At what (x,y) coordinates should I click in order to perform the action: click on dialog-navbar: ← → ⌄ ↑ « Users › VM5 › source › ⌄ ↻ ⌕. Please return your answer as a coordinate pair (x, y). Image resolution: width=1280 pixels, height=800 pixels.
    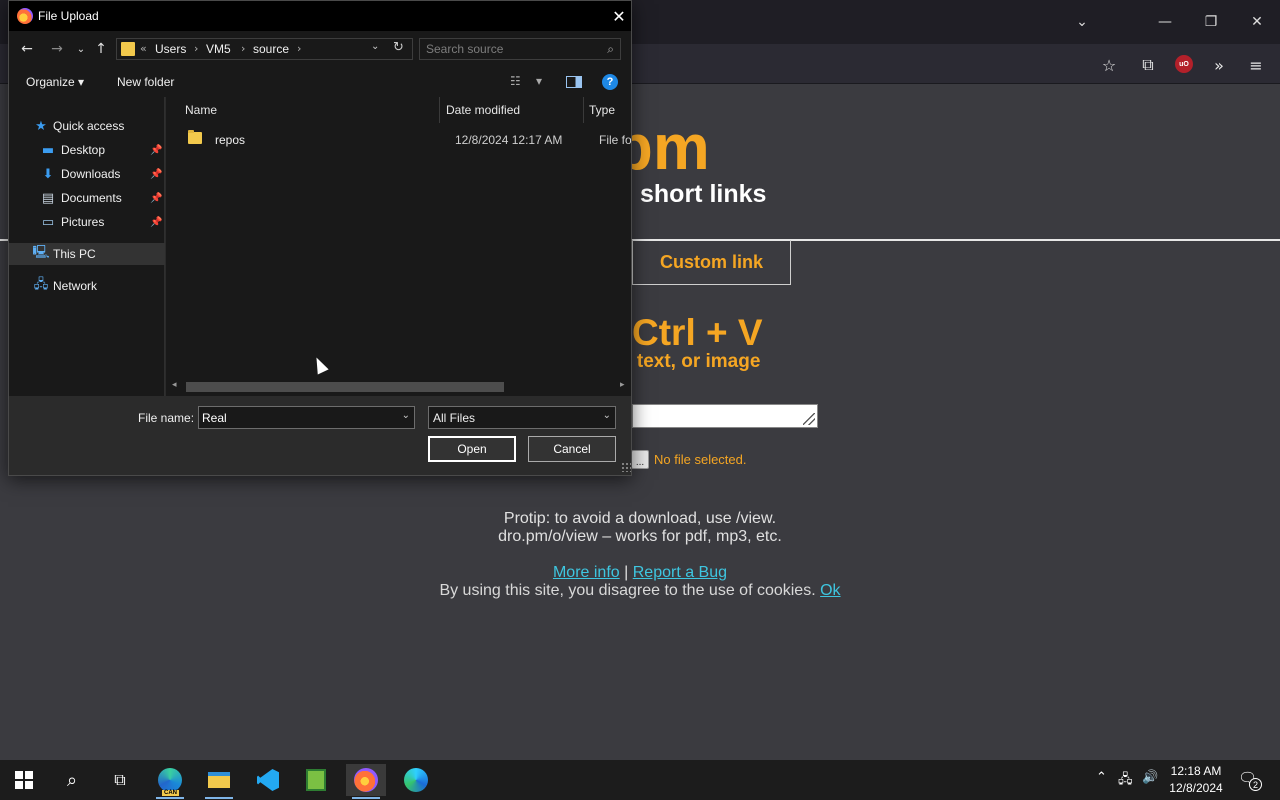
    Looking at the image, I should click on (320, 49).